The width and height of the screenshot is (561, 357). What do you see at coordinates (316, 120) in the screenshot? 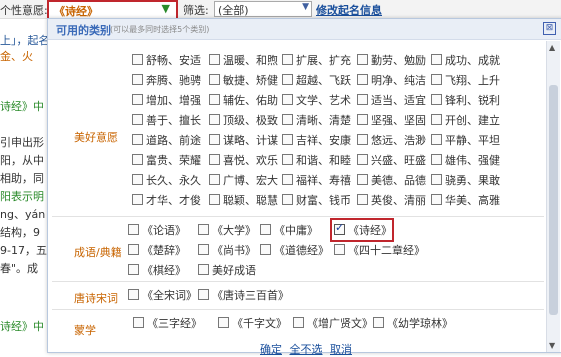
I see `category-option: 清晰、清楚` at bounding box center [316, 120].